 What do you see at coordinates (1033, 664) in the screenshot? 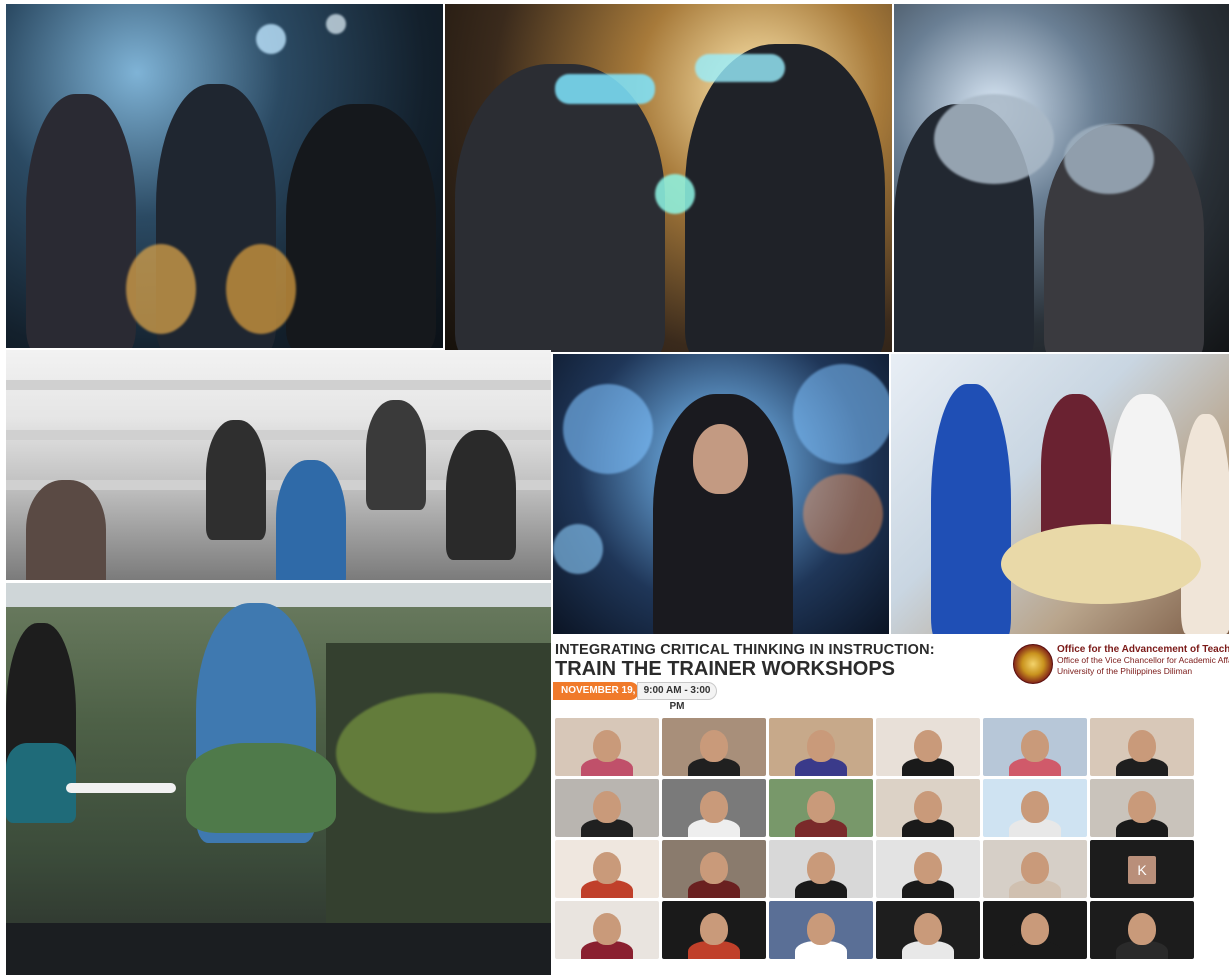
I see `up-seal-icon` at bounding box center [1033, 664].